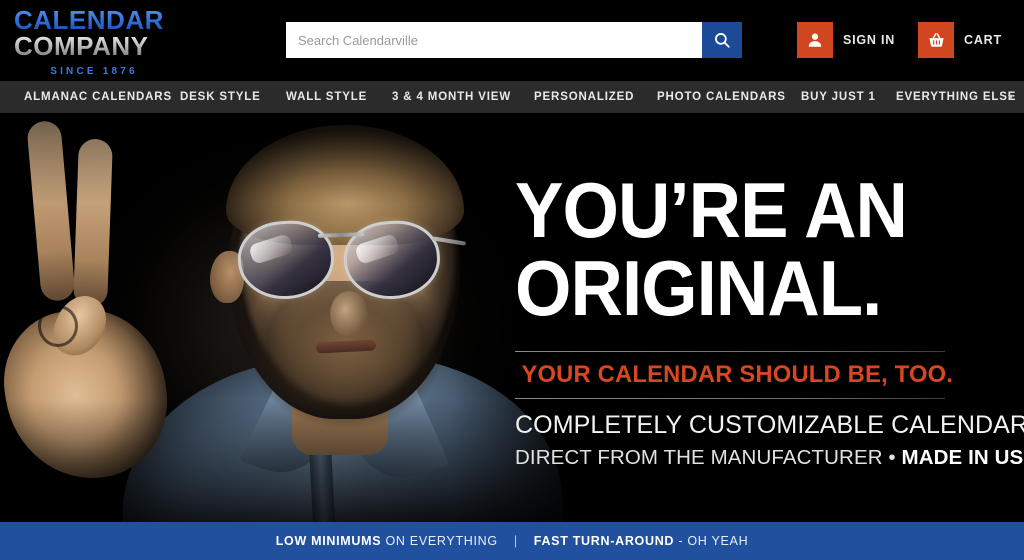 This screenshot has height=560, width=1024. I want to click on search-input, so click(494, 40).